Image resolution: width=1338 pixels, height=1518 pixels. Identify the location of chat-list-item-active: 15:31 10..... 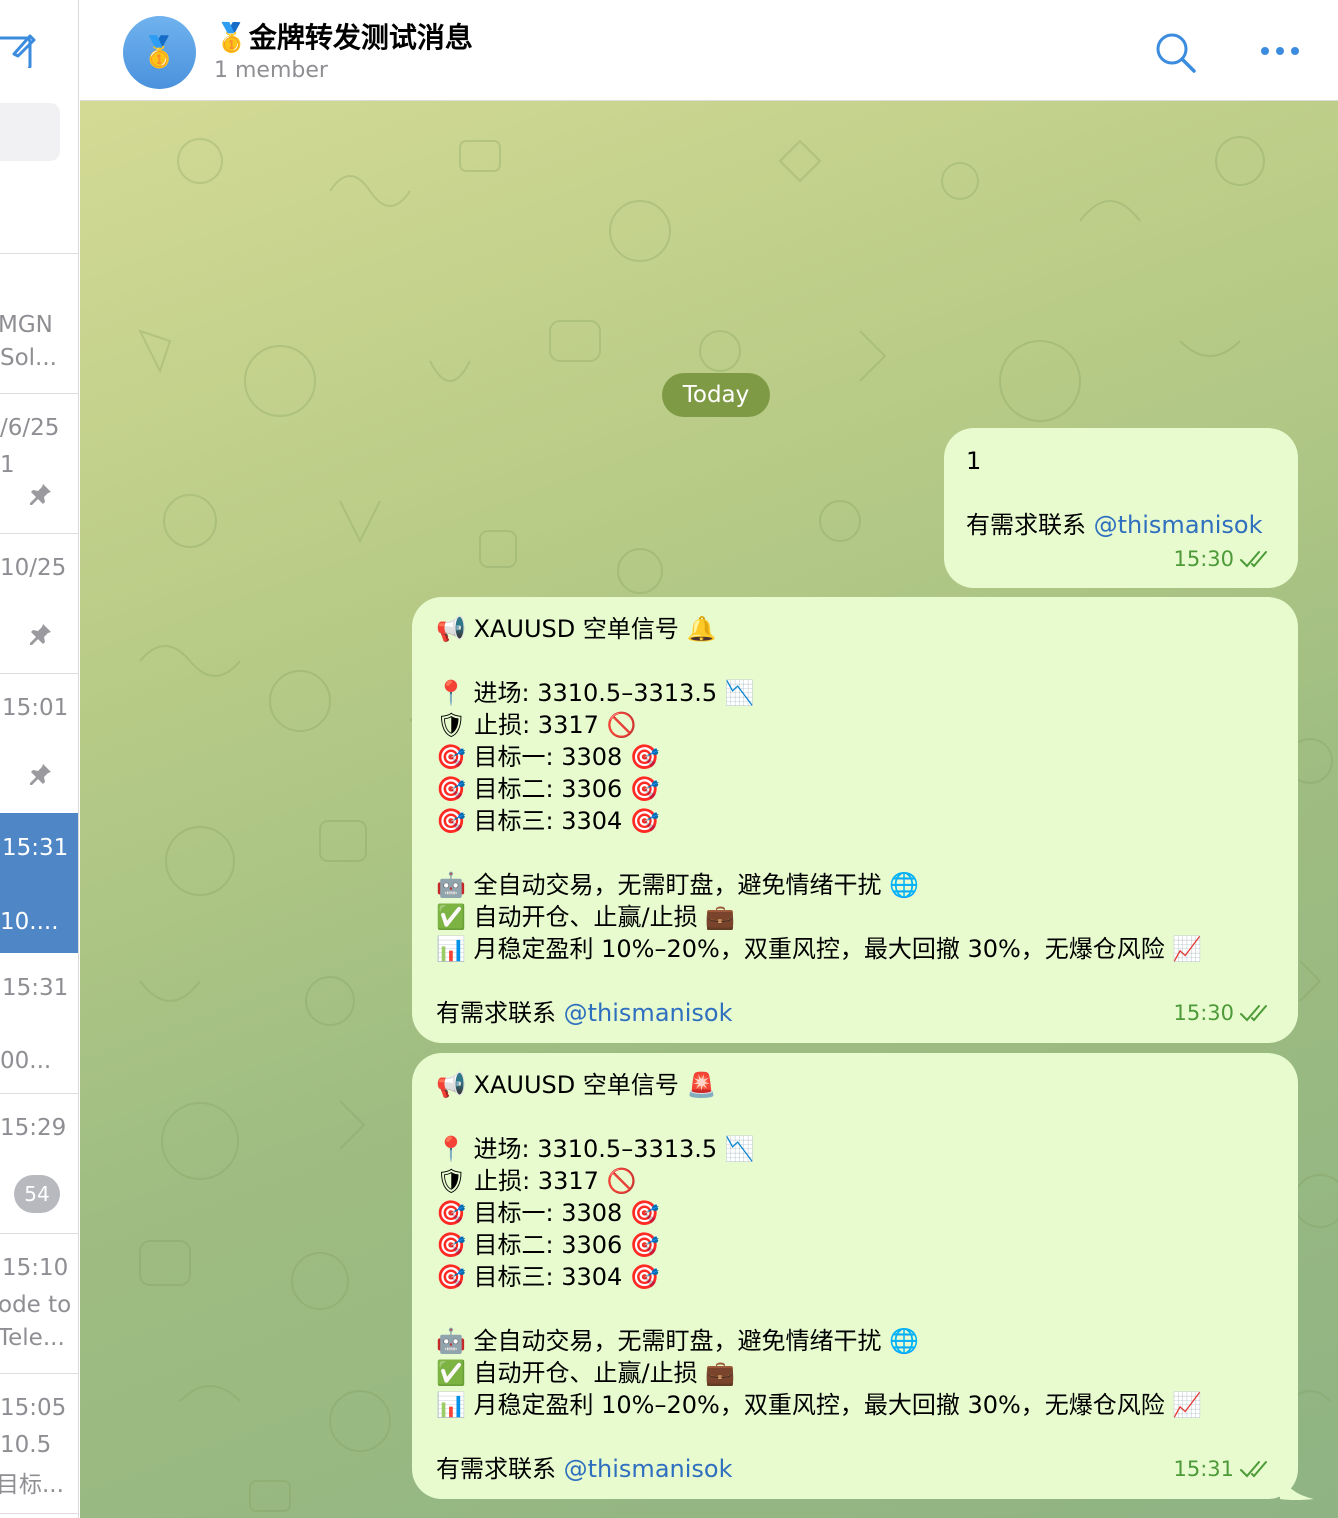
(39, 883).